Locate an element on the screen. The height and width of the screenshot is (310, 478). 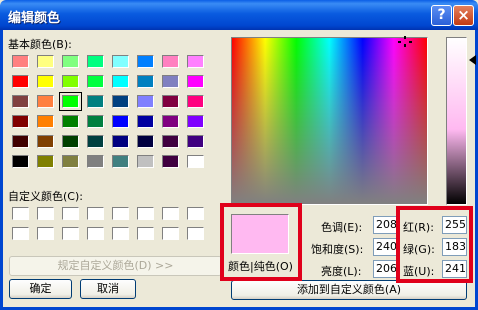
custom-colors-label: 自定义颜色(C): is located at coordinates (45, 196).